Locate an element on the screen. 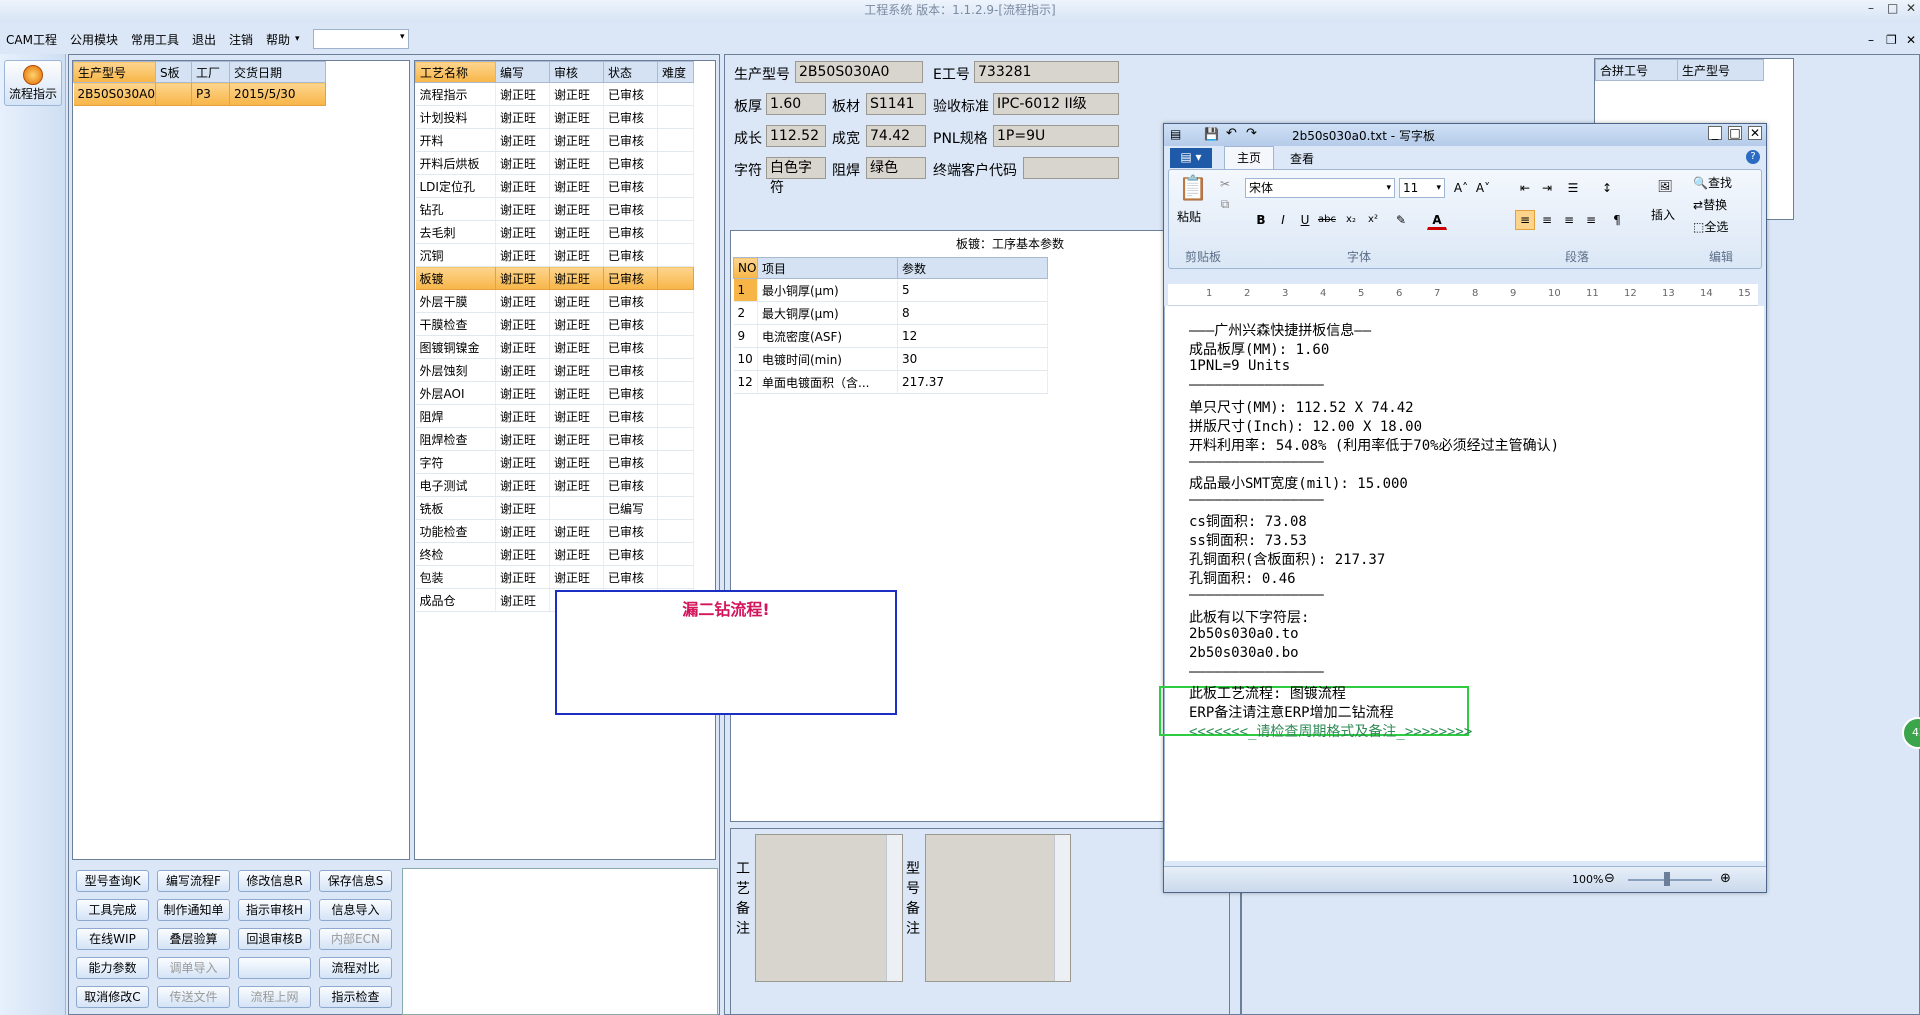 Image resolution: width=1920 pixels, height=1015 pixels. action-button: 指示检查 is located at coordinates (355, 997).